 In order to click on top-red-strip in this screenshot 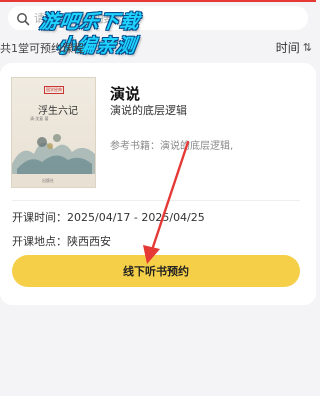, I will do `click(158, 1)`.